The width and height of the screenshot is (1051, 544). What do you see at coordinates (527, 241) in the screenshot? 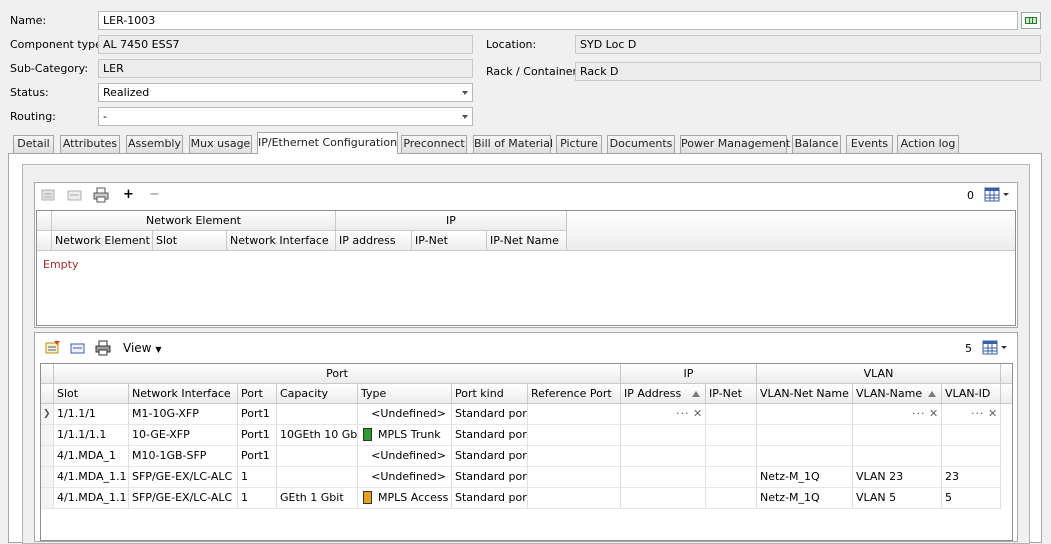
I see `column-ip-net-name: IP-Net Name` at bounding box center [527, 241].